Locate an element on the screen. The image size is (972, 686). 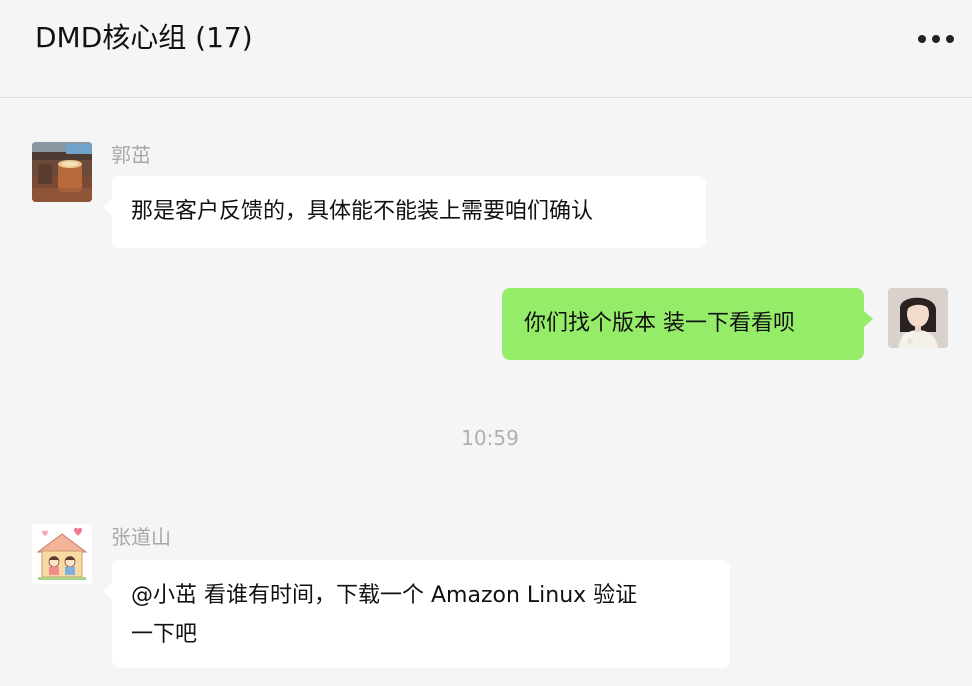
chat-title: DMD核心组 (17) is located at coordinates (144, 37).